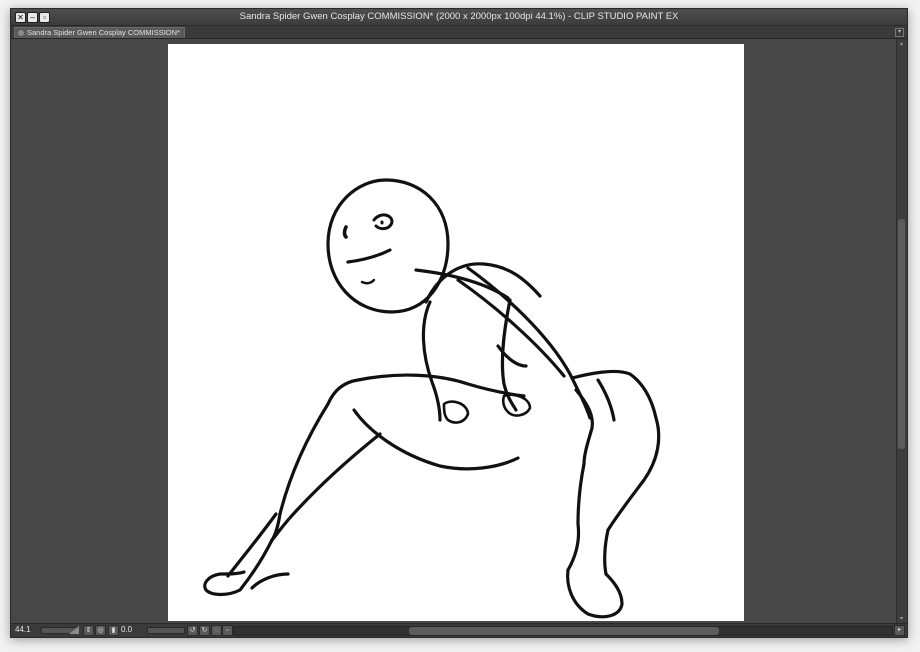  Describe the element at coordinates (60, 630) in the screenshot. I see `zoom-slider` at that location.